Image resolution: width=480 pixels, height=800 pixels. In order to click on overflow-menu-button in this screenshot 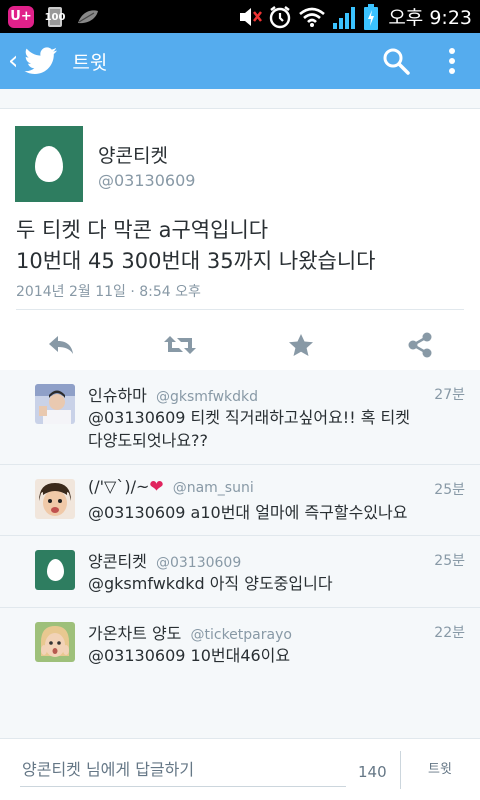, I will do `click(452, 61)`.